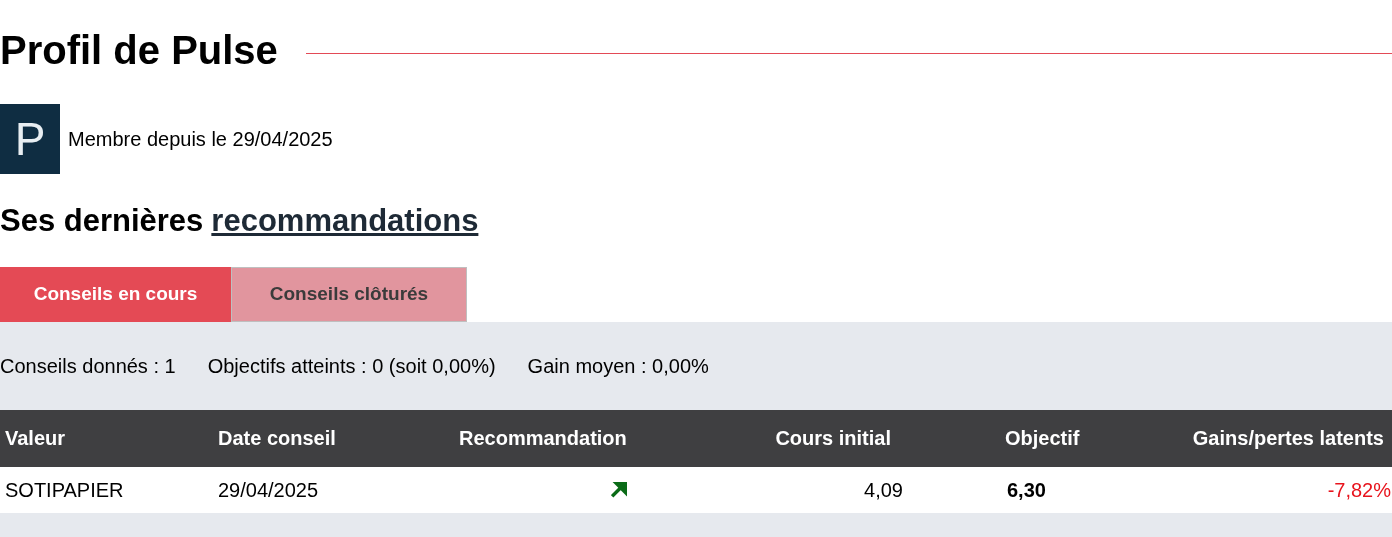 The image size is (1392, 537). Describe the element at coordinates (200, 139) in the screenshot. I see `member-since: Membre depuis le 29/04/2025` at that location.